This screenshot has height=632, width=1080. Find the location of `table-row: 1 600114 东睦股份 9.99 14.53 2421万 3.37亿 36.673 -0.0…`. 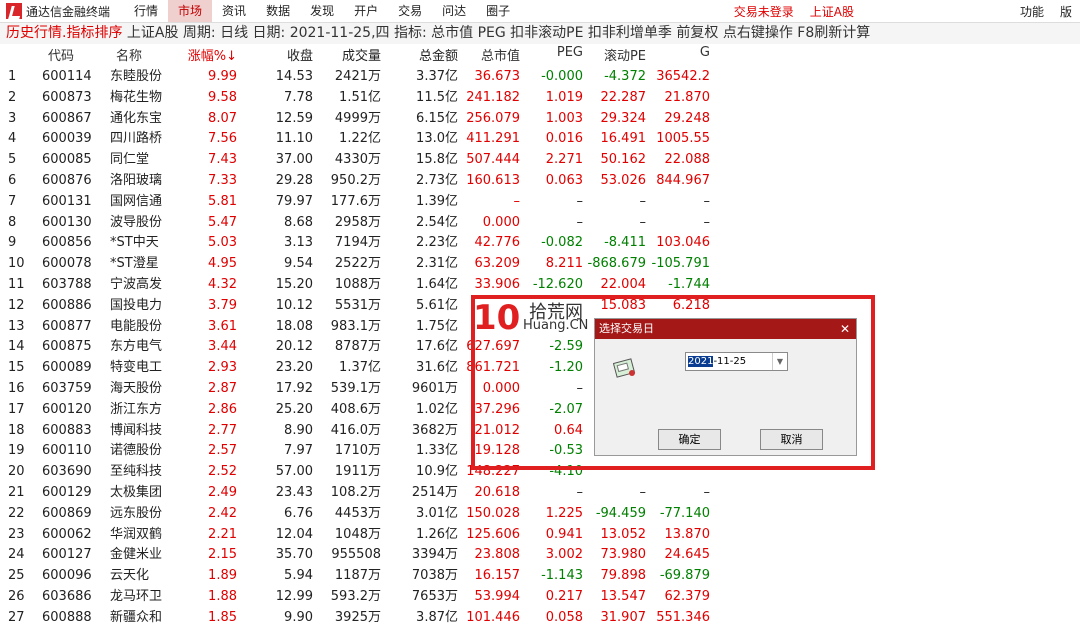

table-row: 1 600114 东睦股份 9.99 14.53 2421万 3.37亿 36.673 -0.0… is located at coordinates (540, 77).